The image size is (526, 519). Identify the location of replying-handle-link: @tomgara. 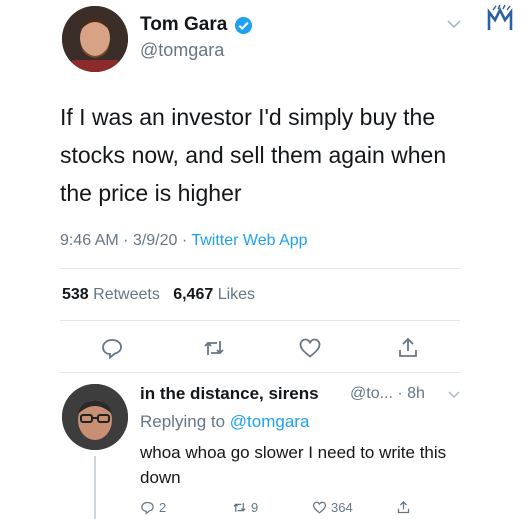
(270, 421).